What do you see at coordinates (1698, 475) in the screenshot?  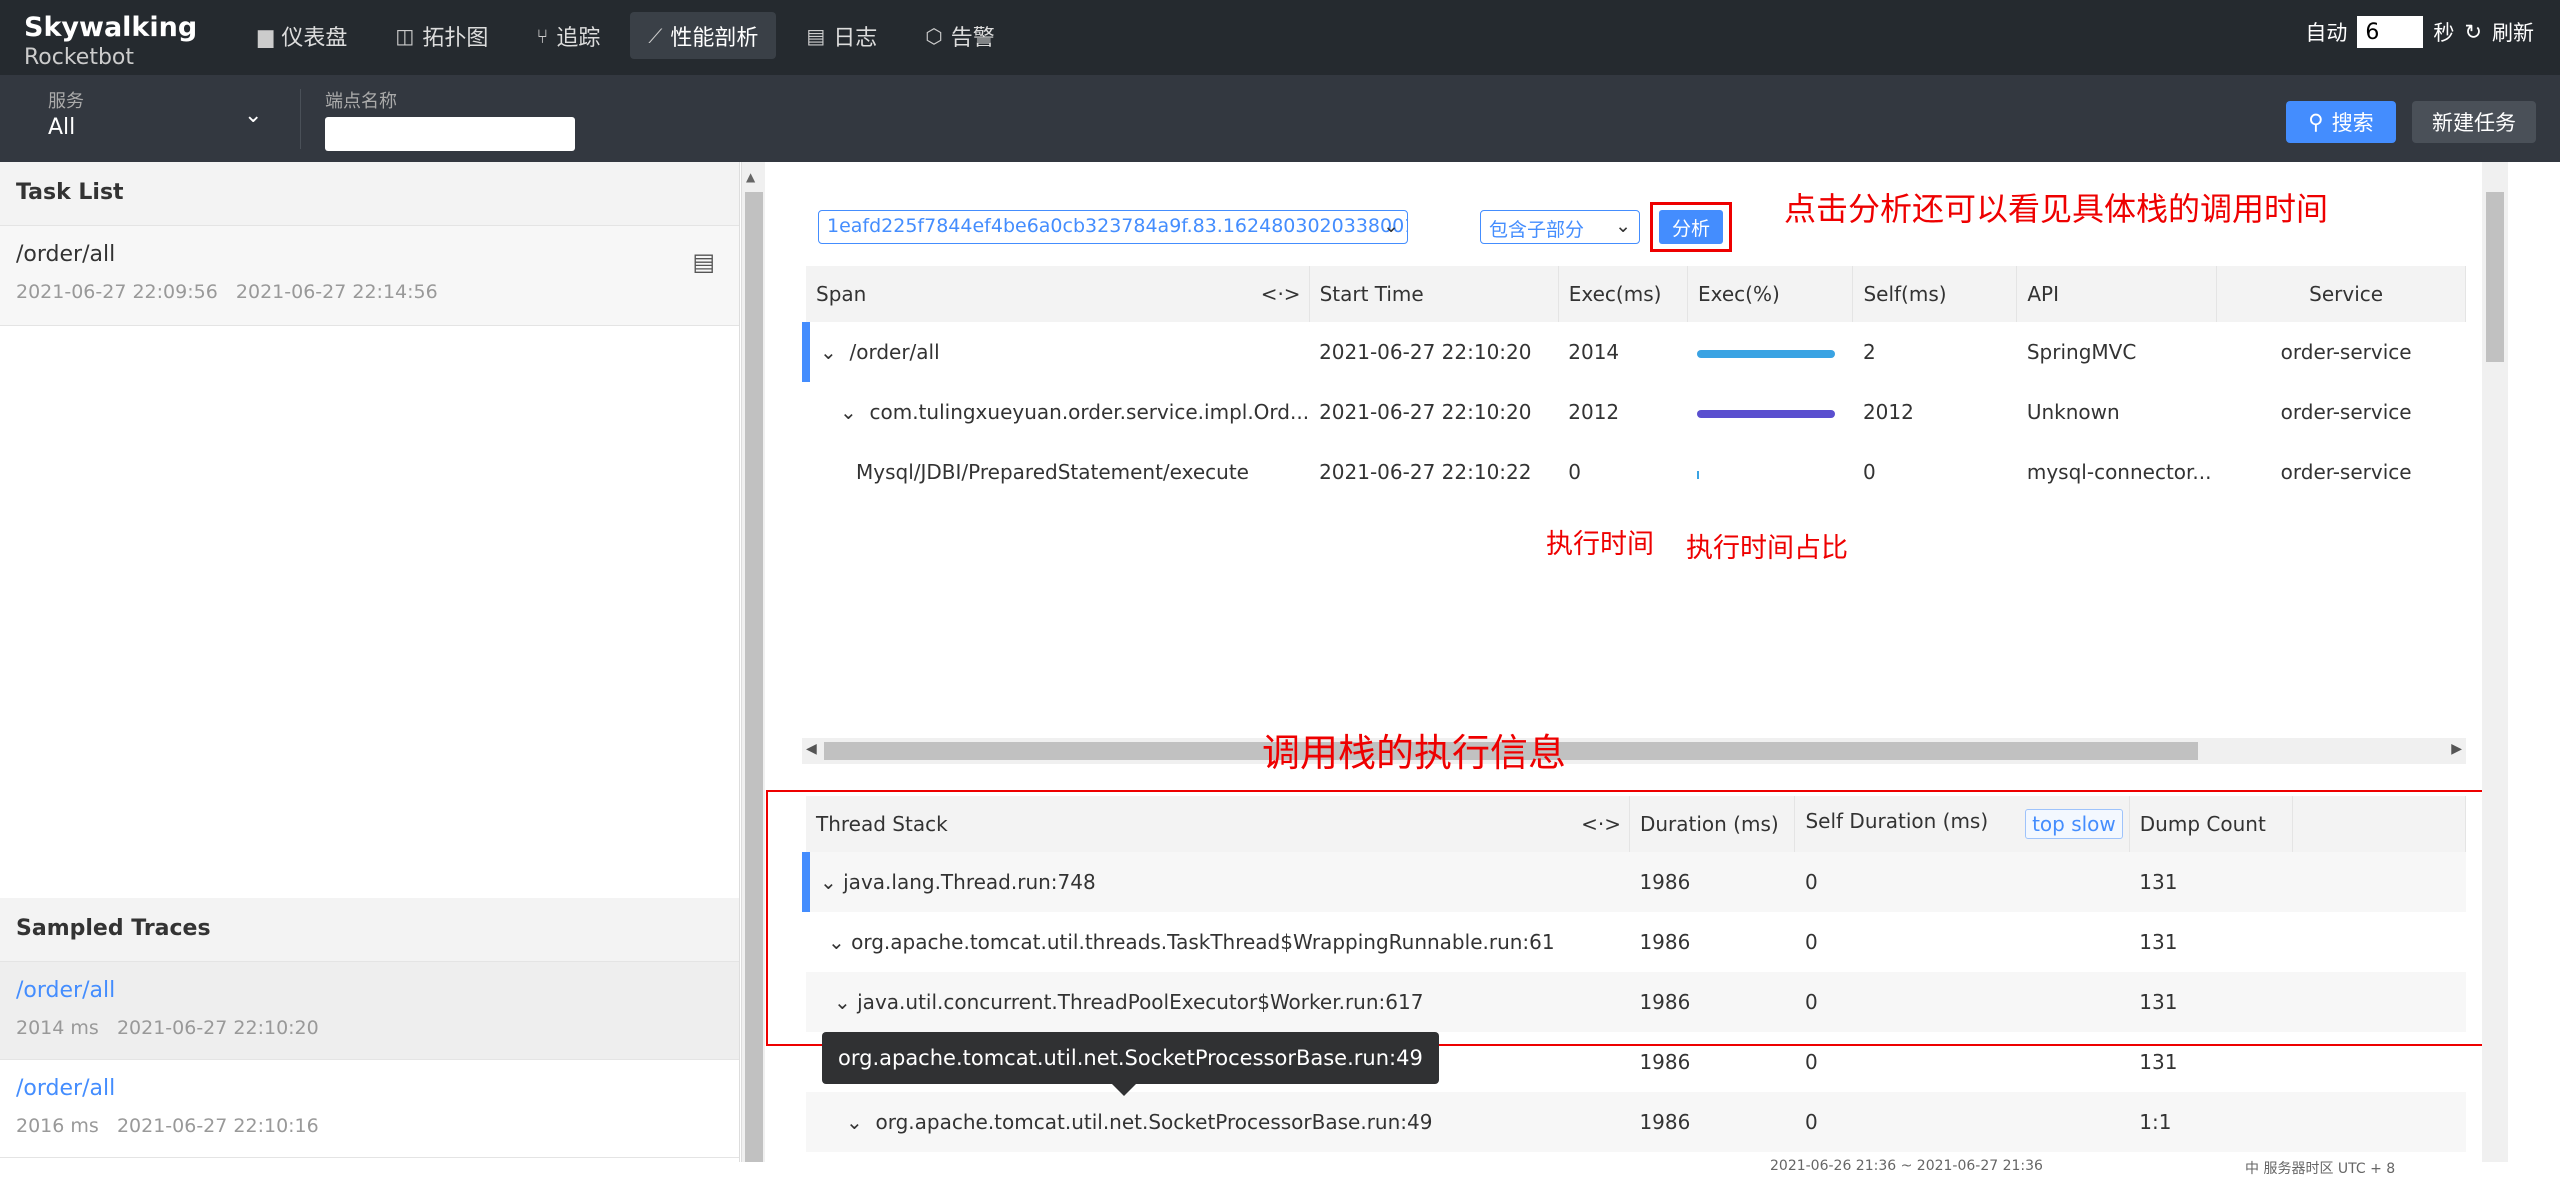 I see `exec-bar-fill` at bounding box center [1698, 475].